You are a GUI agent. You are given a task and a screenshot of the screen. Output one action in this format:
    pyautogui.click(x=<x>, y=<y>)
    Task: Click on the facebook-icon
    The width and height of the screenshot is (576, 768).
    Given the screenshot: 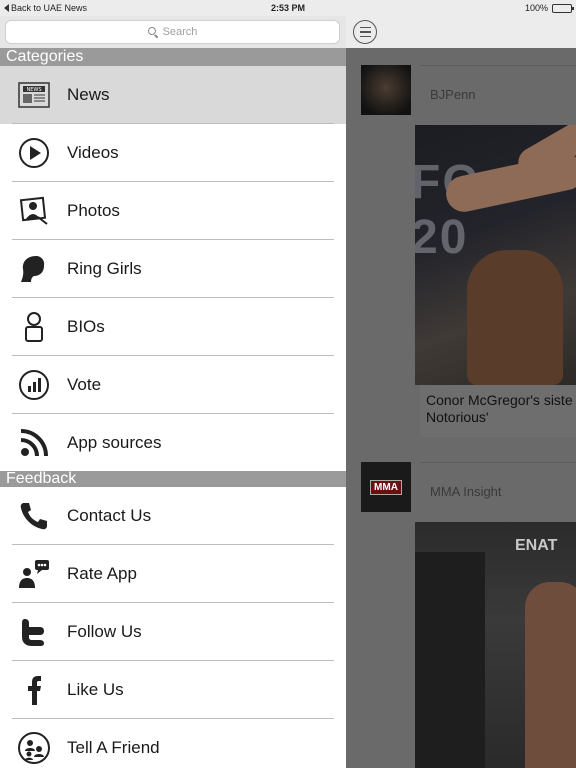 What is the action you would take?
    pyautogui.click(x=34, y=690)
    